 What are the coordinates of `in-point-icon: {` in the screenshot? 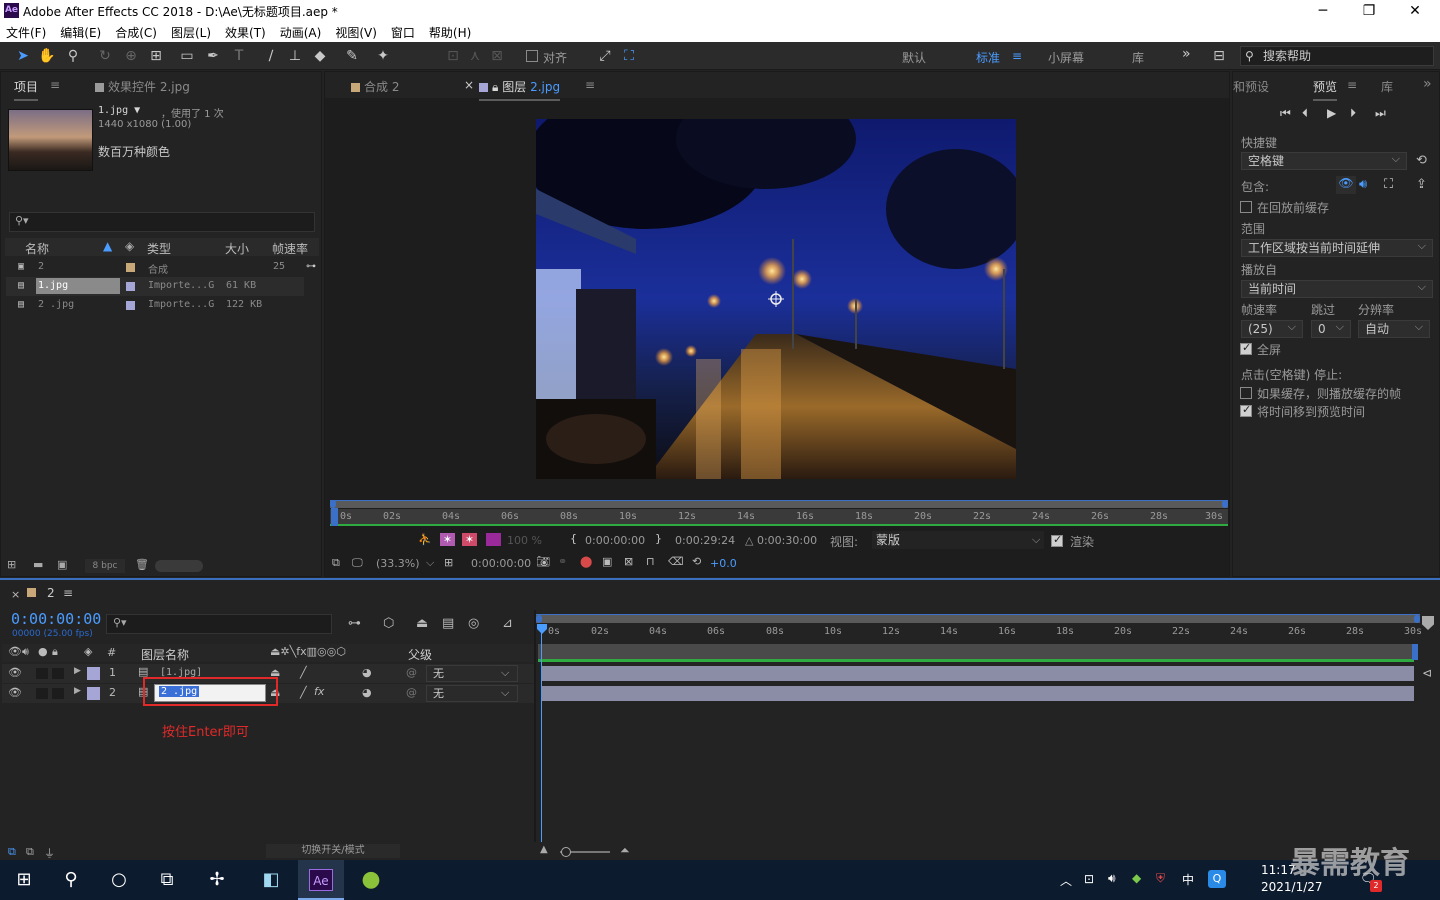 It's located at (573, 538).